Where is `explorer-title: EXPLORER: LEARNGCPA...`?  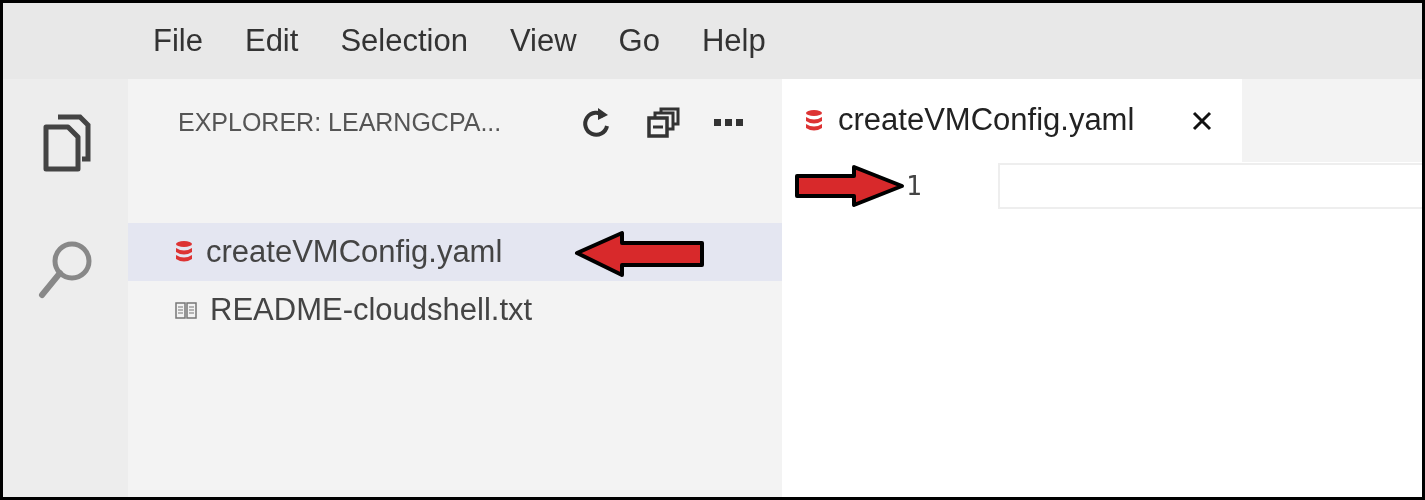 explorer-title: EXPLORER: LEARNGCPA... is located at coordinates (340, 123).